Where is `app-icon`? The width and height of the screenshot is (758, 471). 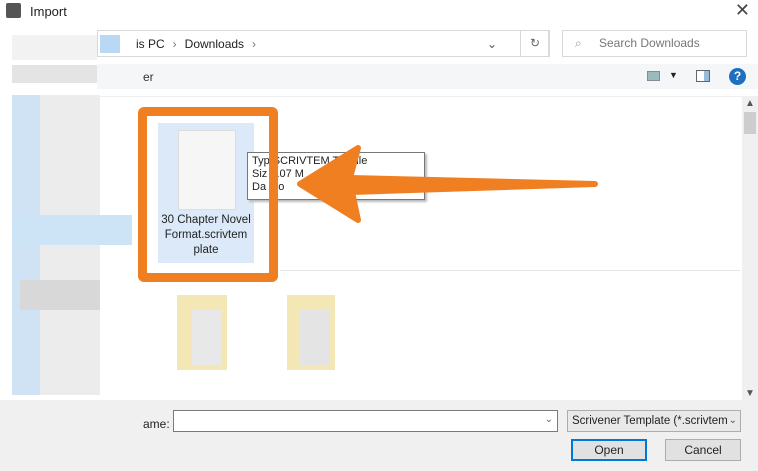
app-icon is located at coordinates (13, 10).